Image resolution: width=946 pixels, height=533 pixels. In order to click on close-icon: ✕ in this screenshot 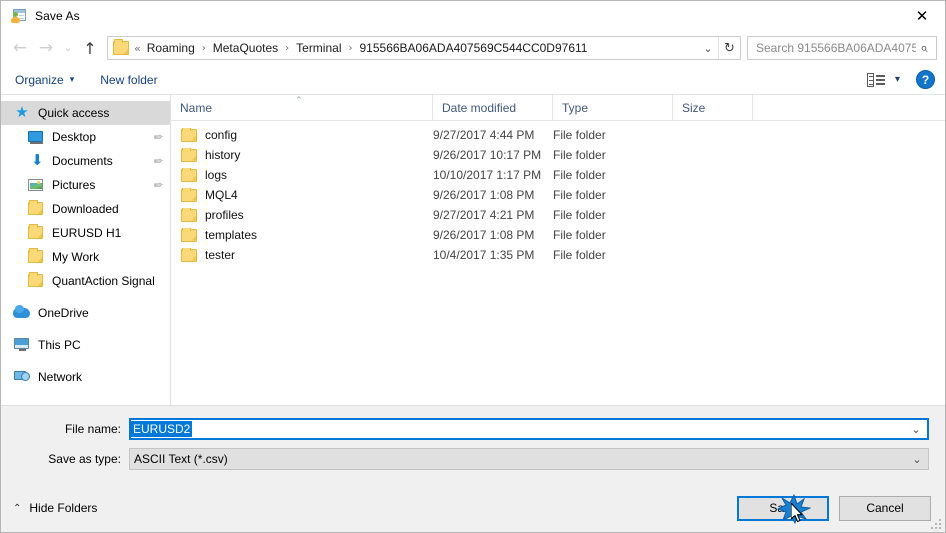, I will do `click(922, 16)`.